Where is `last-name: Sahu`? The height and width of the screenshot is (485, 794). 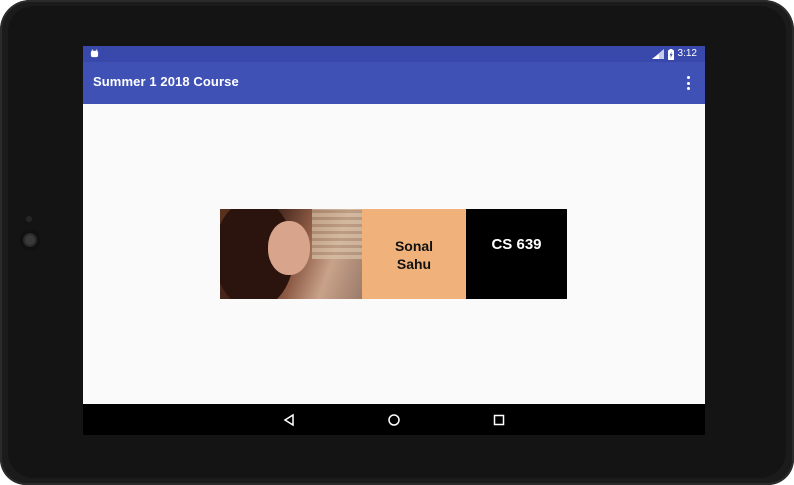
last-name: Sahu is located at coordinates (414, 264).